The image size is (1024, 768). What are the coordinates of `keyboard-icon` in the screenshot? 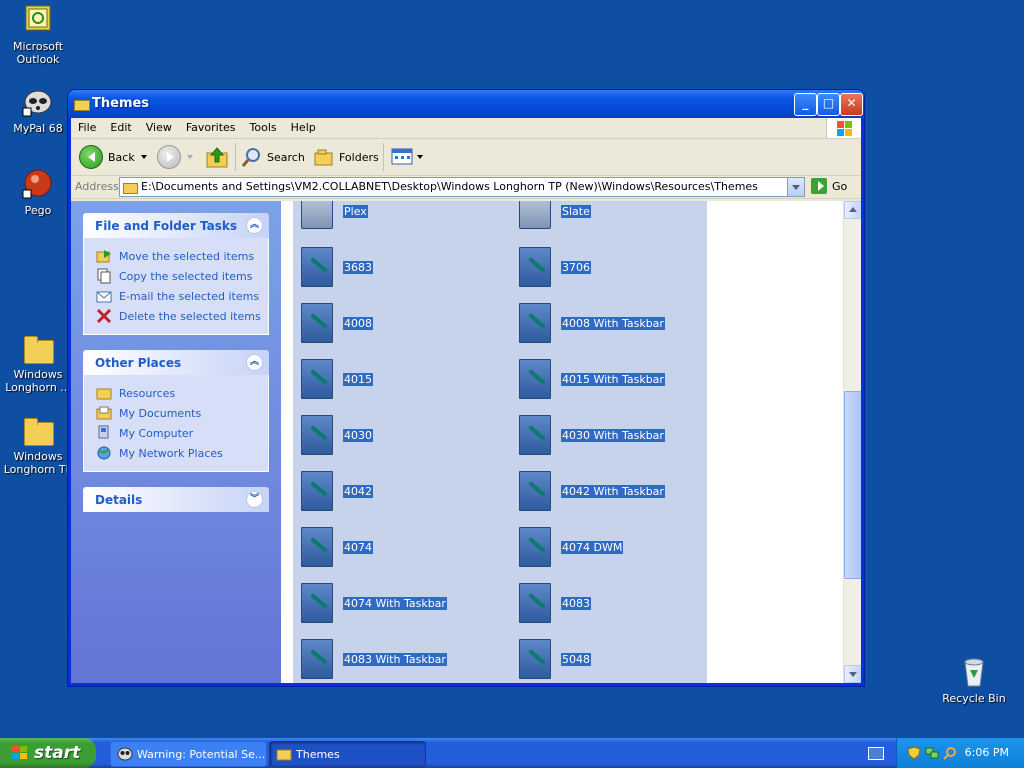 It's located at (876, 753).